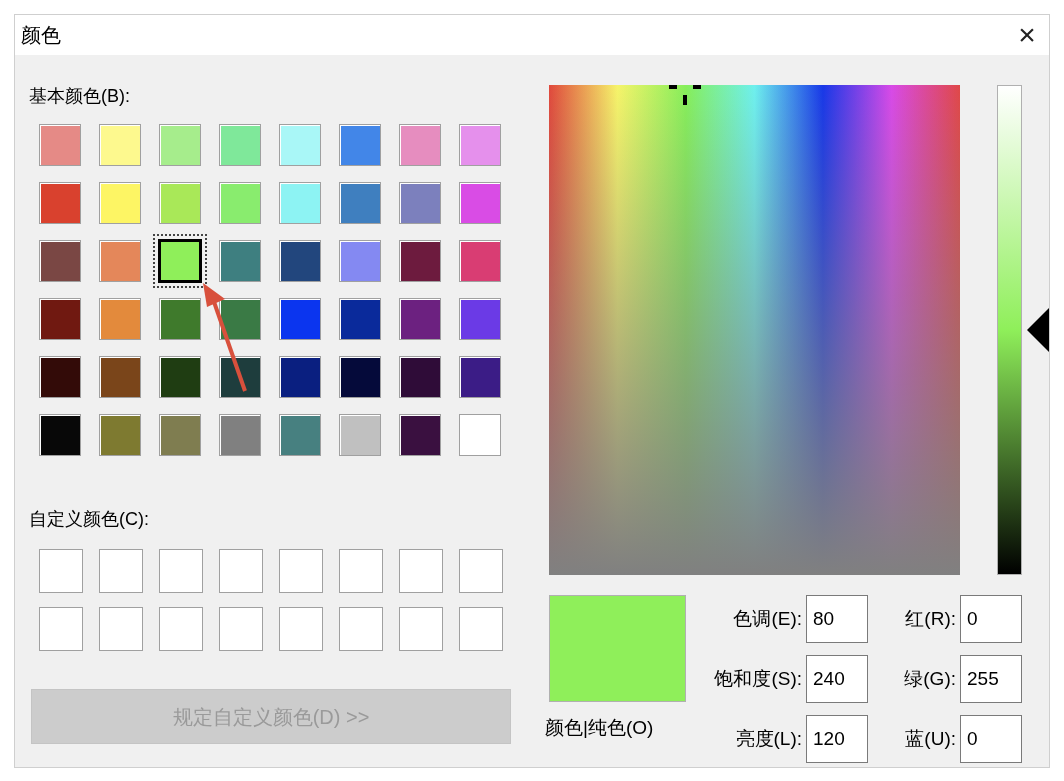 The width and height of the screenshot is (1064, 781). Describe the element at coordinates (930, 618) in the screenshot. I see `field-label: 红(R):` at that location.